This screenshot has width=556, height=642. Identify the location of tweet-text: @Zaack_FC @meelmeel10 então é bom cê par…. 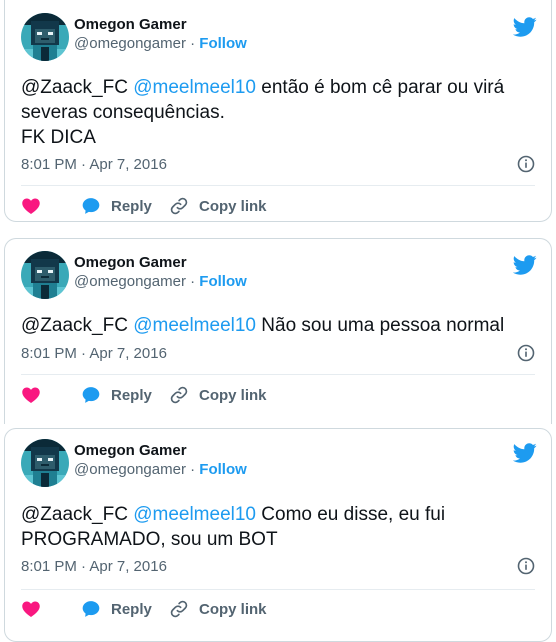
(278, 112).